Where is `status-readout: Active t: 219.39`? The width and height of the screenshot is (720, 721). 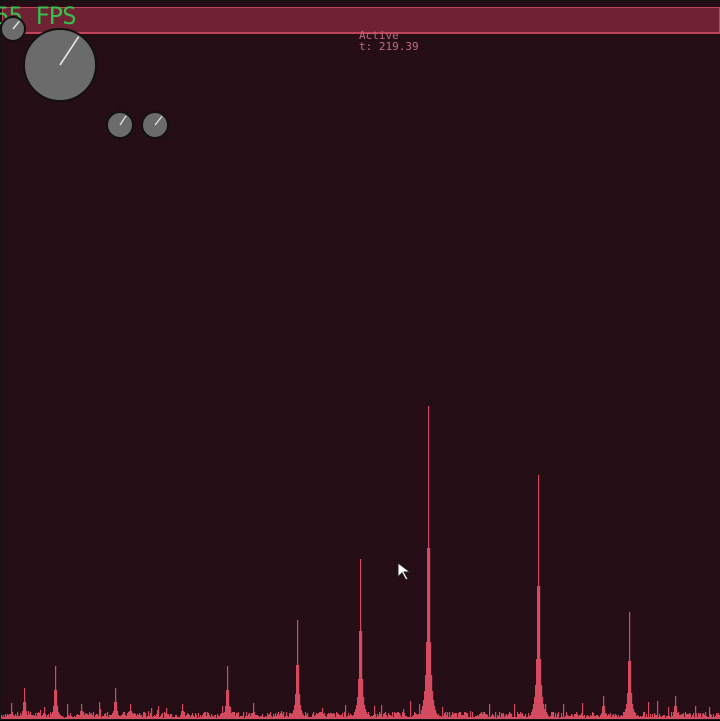 status-readout: Active t: 219.39 is located at coordinates (389, 41).